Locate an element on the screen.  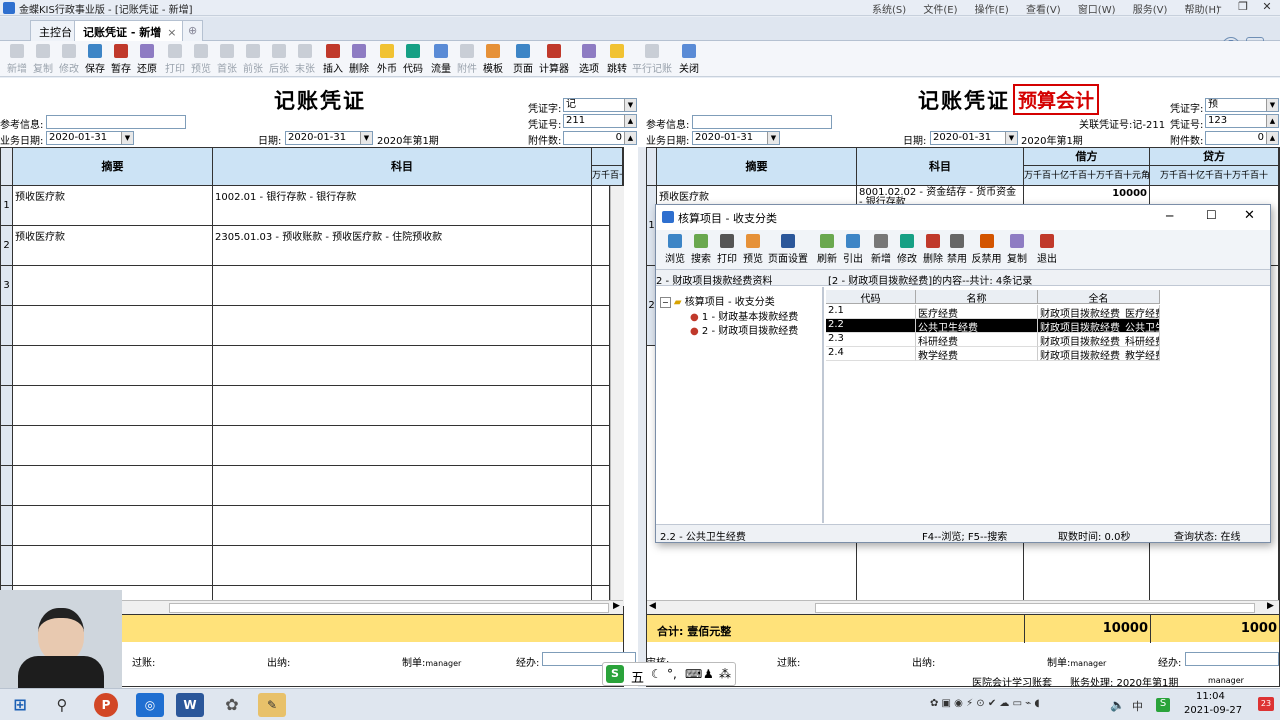
word-icon: W is located at coordinates (190, 705).